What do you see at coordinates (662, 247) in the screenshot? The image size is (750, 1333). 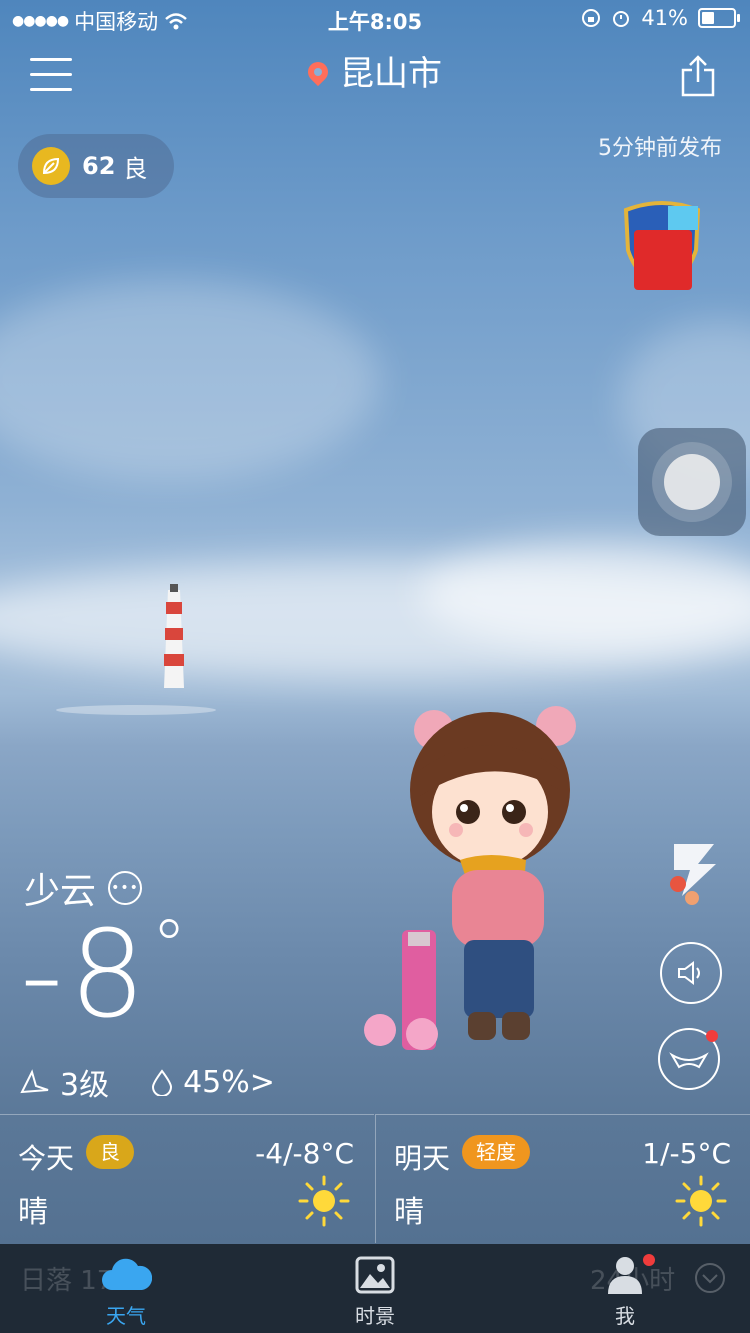 I see `protection-red-packet-promo` at bounding box center [662, 247].